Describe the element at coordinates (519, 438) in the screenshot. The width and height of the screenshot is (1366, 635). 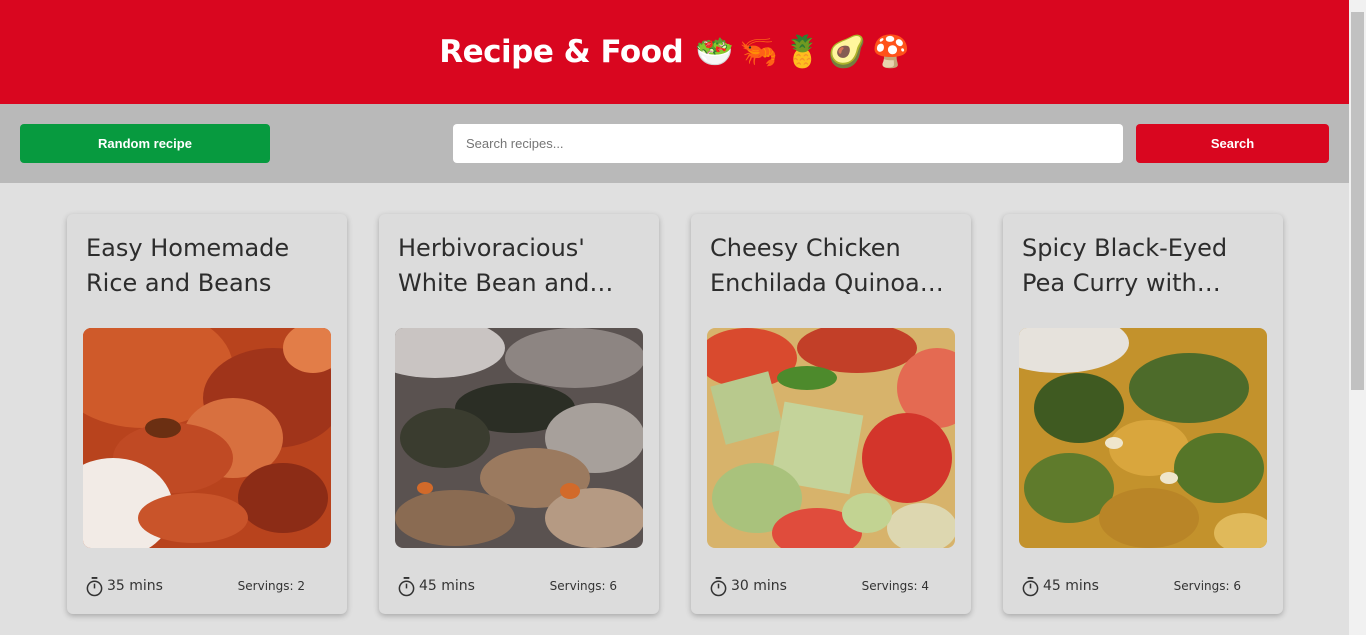
I see `bean-kale-soup-photo` at that location.